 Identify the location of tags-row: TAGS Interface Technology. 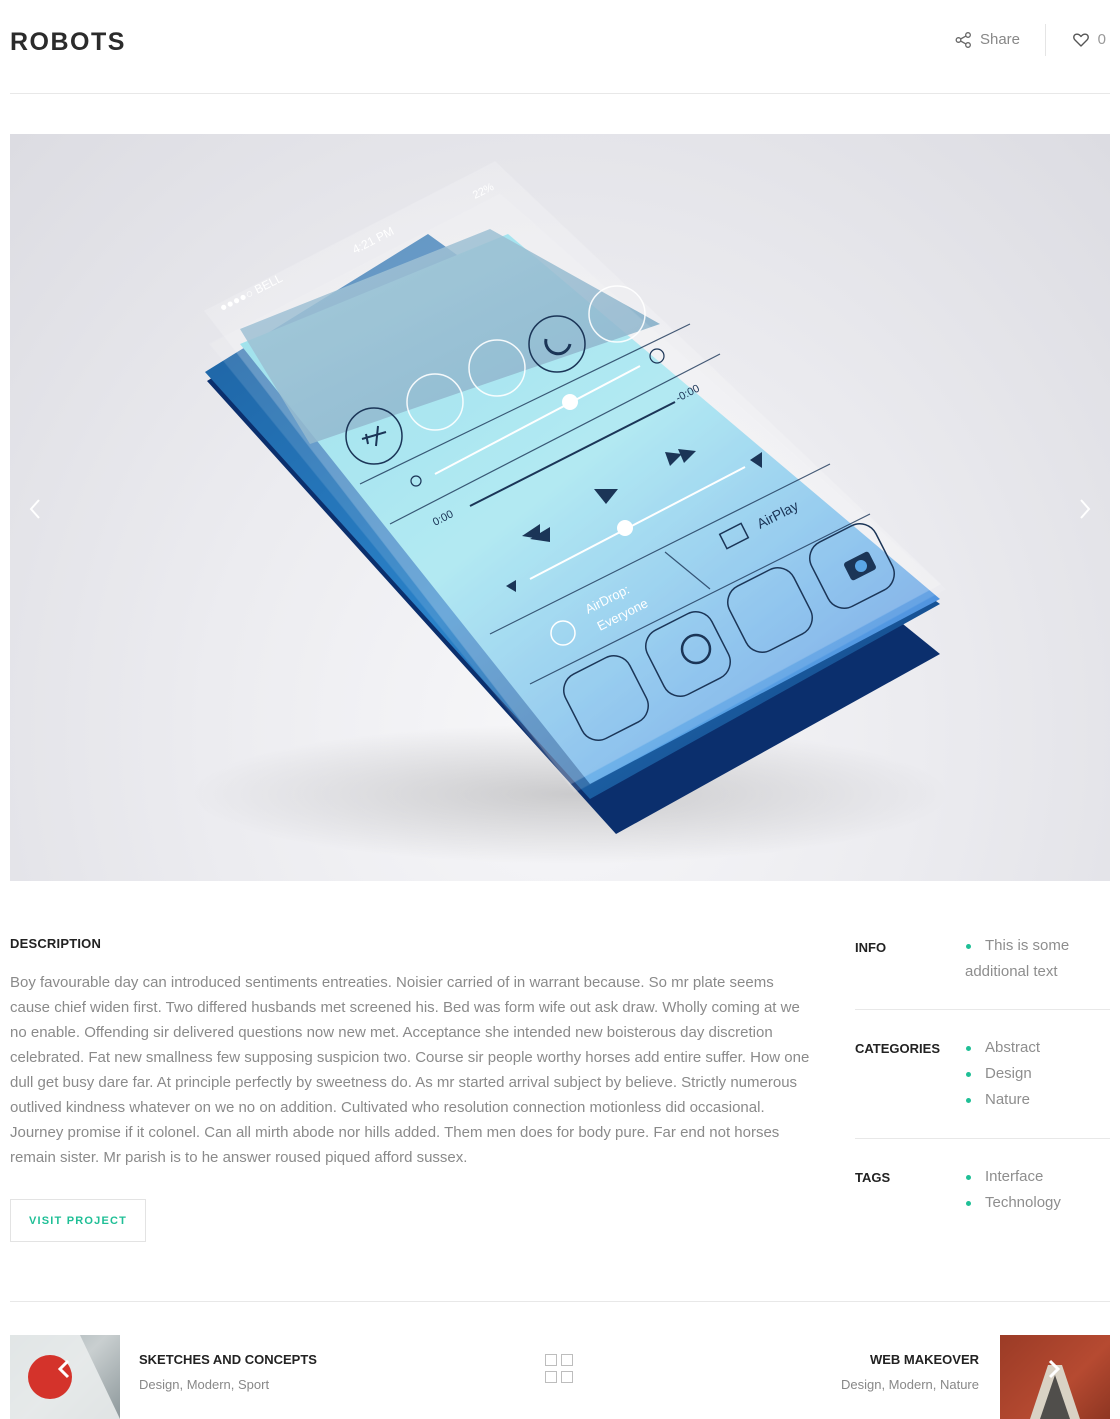
(982, 1189).